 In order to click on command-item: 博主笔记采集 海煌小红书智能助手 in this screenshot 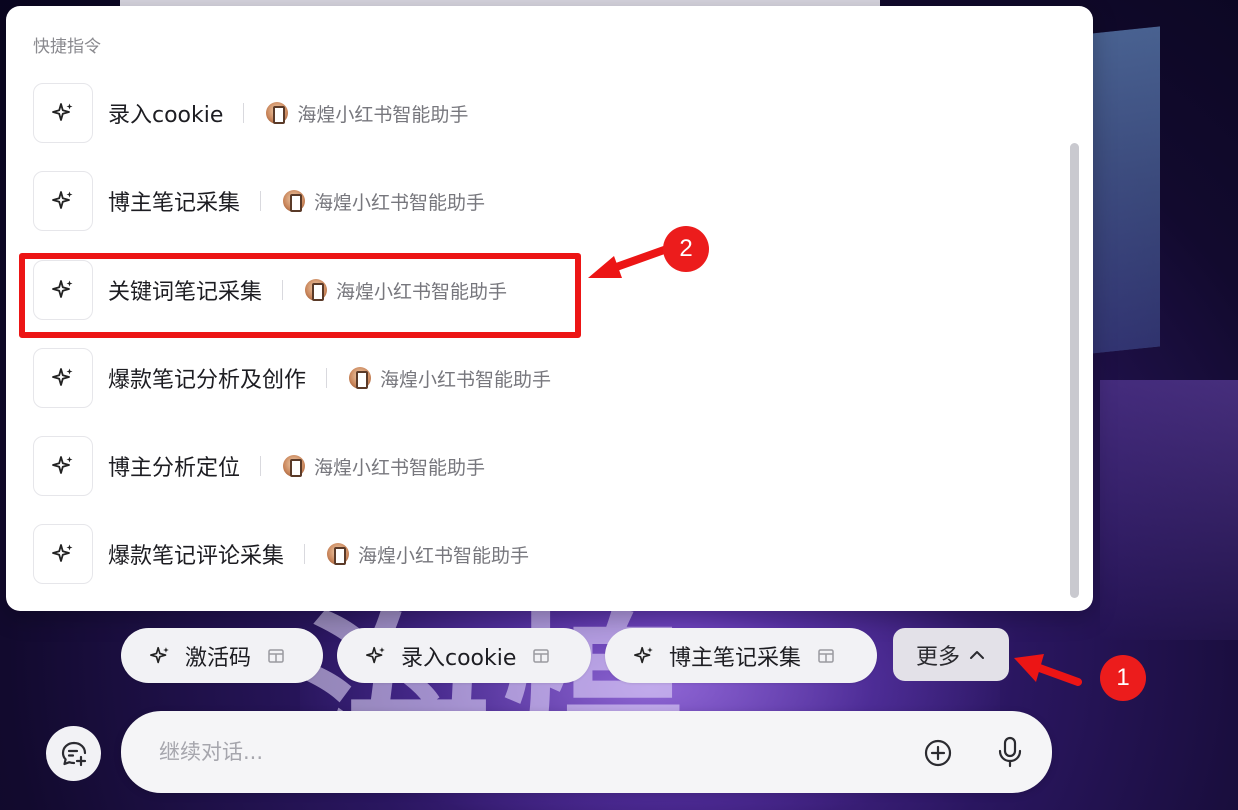, I will do `click(313, 201)`.